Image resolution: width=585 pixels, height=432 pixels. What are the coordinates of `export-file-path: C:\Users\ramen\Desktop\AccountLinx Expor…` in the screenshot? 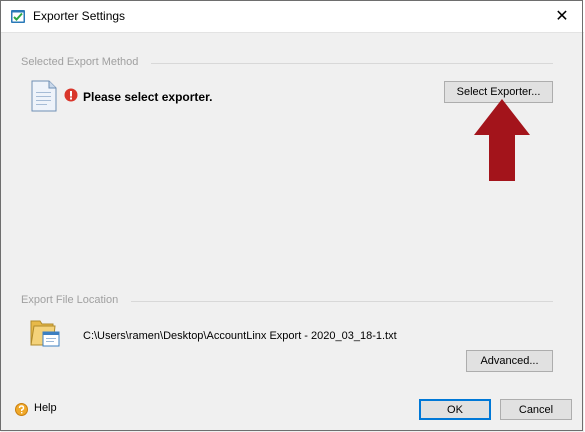 It's located at (240, 336).